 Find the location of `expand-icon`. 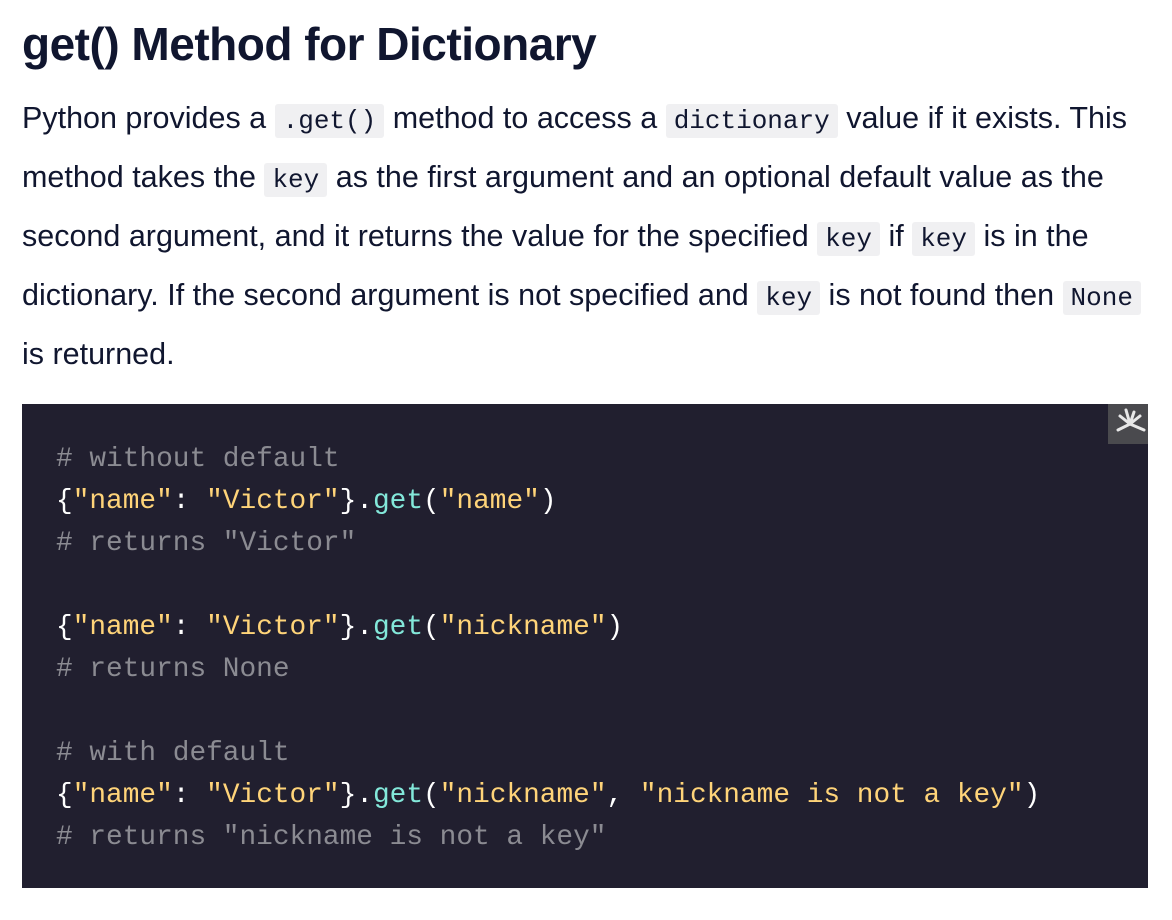

expand-icon is located at coordinates (1128, 424).